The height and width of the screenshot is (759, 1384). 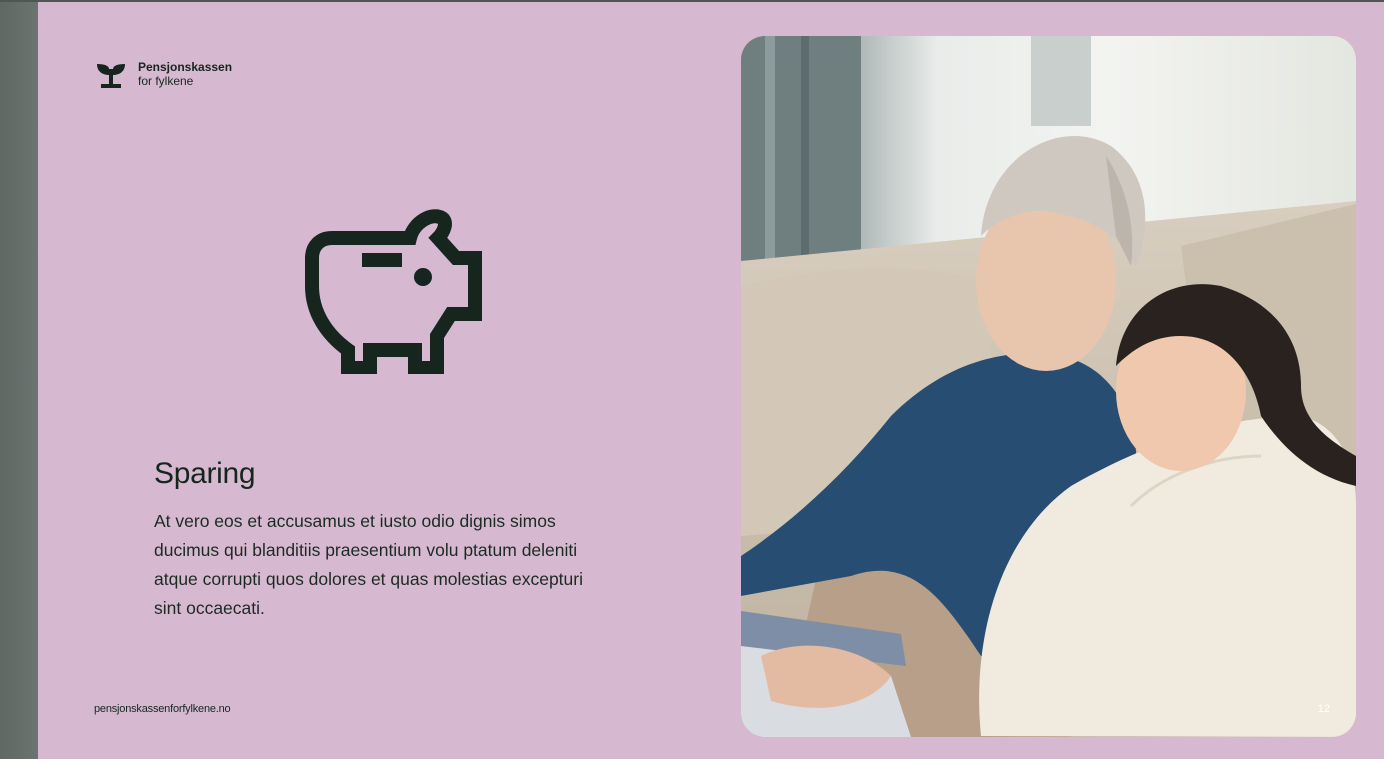 What do you see at coordinates (205, 473) in the screenshot?
I see `section-title: Sparing` at bounding box center [205, 473].